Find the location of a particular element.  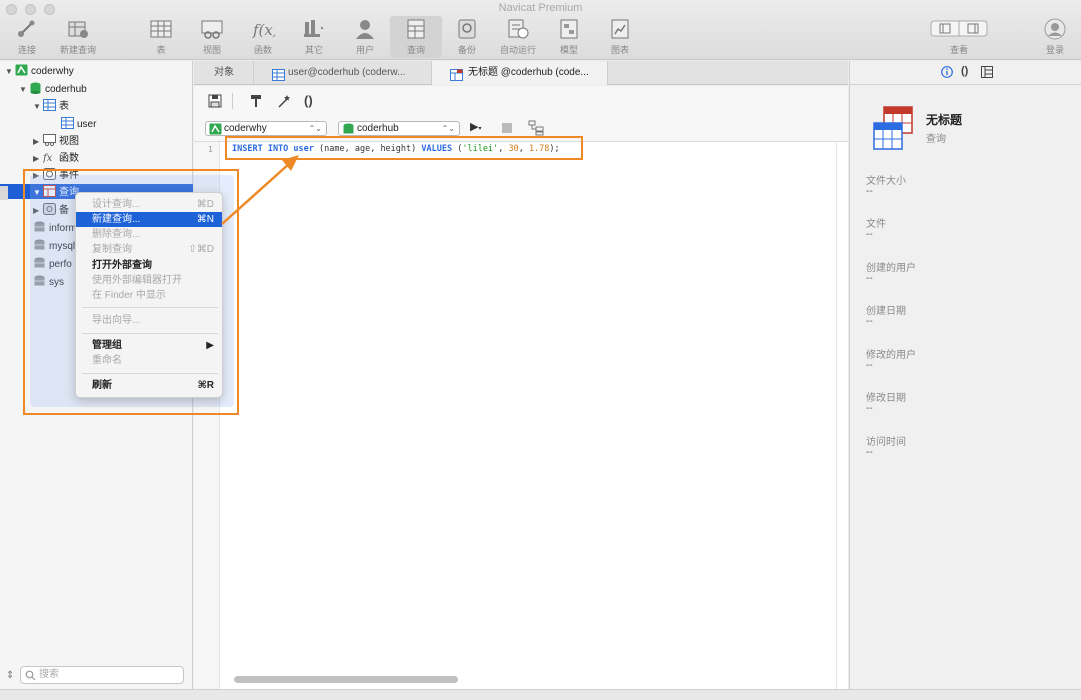

toolbar-chart-button: 图表 is located at coordinates (620, 37).